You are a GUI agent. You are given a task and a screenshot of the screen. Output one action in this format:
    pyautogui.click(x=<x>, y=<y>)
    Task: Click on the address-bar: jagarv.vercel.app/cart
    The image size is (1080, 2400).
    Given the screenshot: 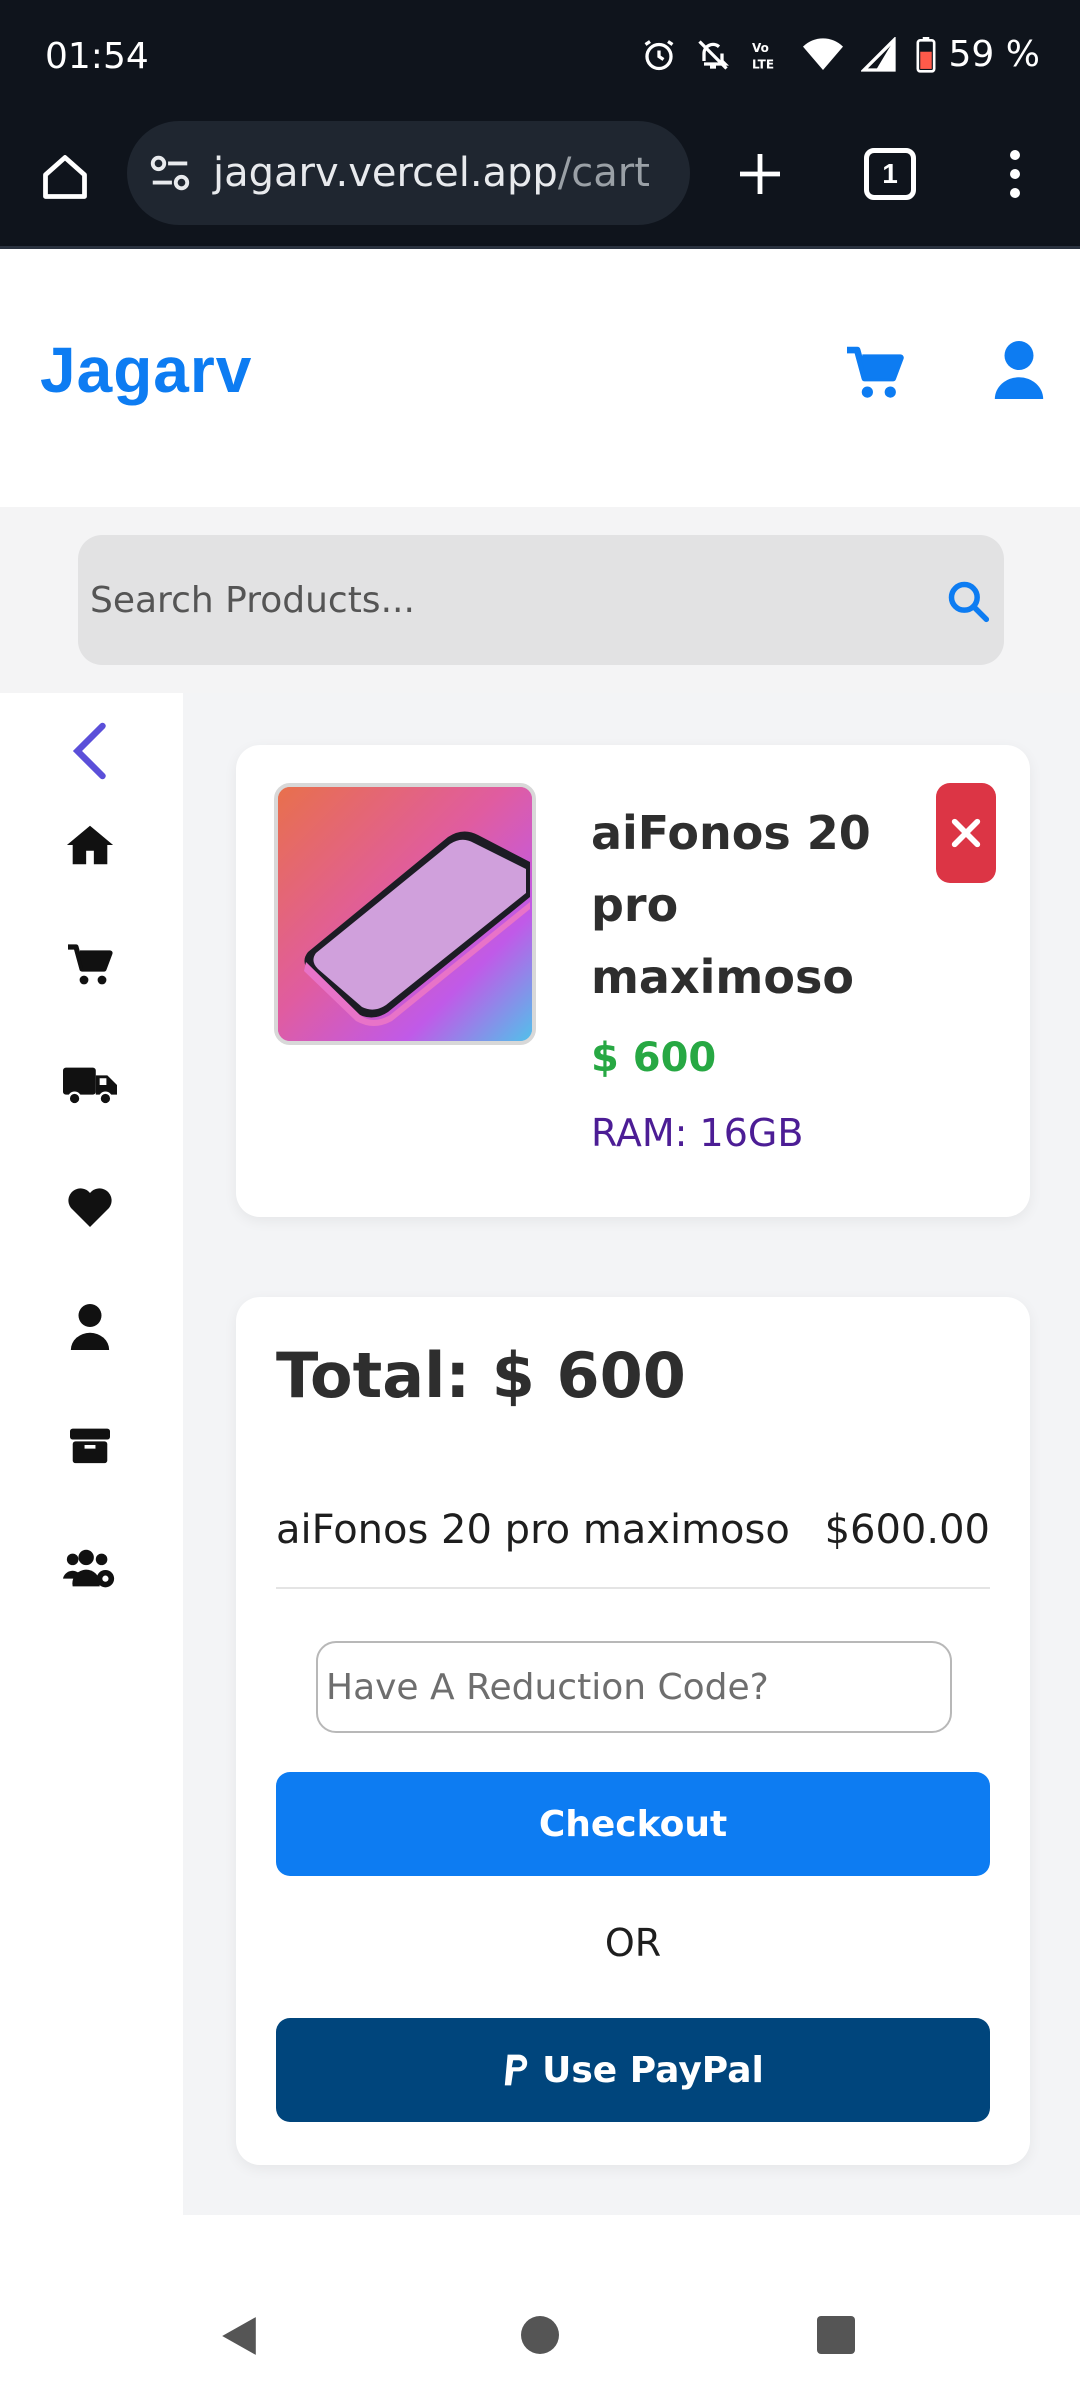 What is the action you would take?
    pyautogui.click(x=408, y=173)
    